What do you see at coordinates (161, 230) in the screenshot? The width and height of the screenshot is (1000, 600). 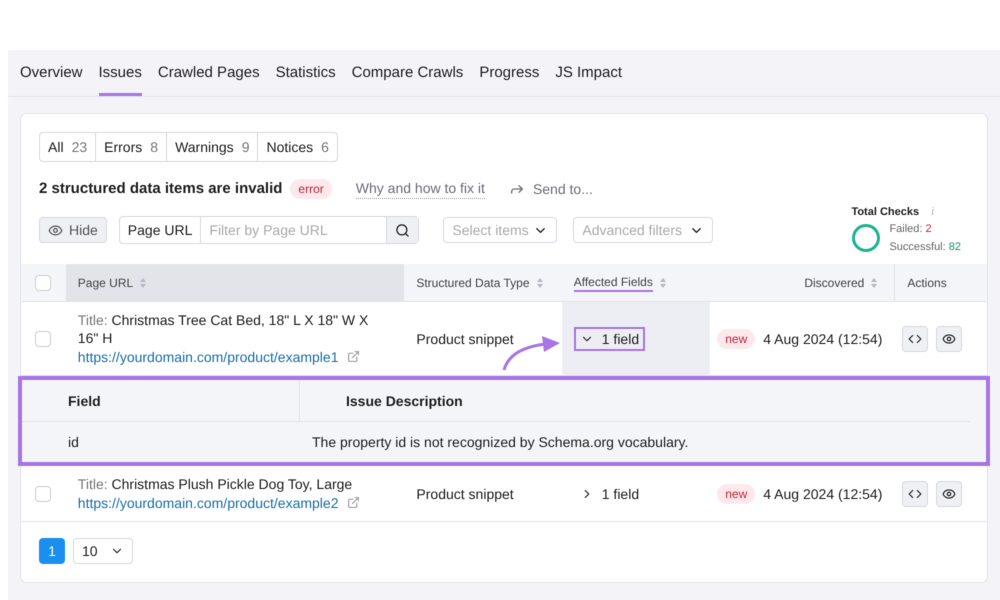 I see `search-label: Page URL` at bounding box center [161, 230].